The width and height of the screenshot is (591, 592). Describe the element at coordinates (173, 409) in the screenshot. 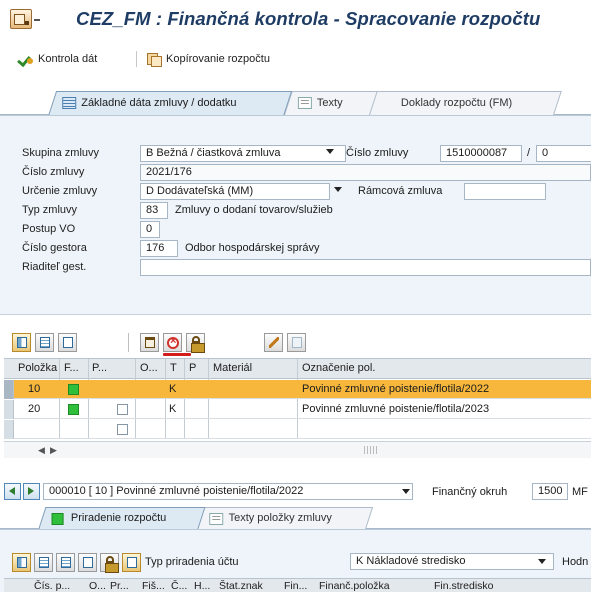

I see `cell-t: K` at that location.